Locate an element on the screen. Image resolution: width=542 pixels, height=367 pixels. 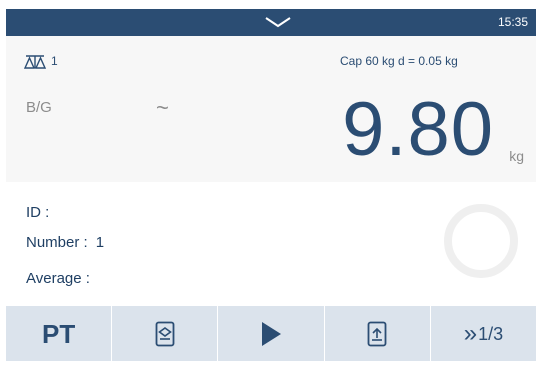
number-label: Number : is located at coordinates (57, 242).